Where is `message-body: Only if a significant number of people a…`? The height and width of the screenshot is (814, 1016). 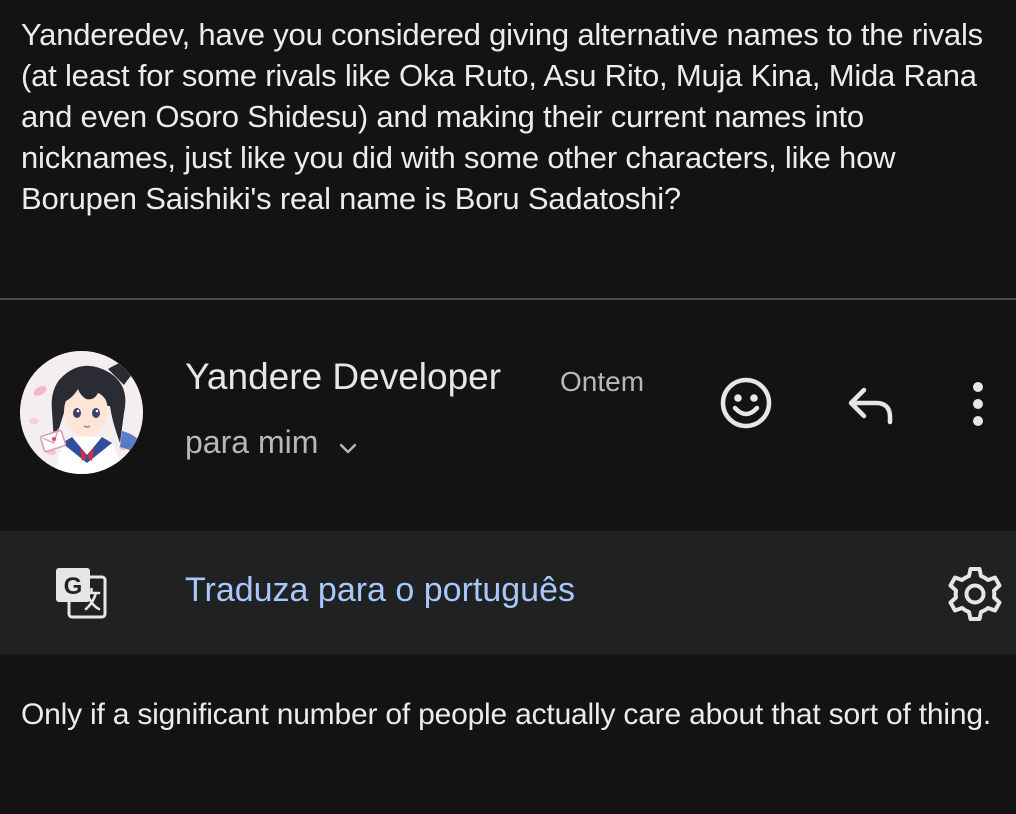 message-body: Only if a significant number of people a… is located at coordinates (506, 714).